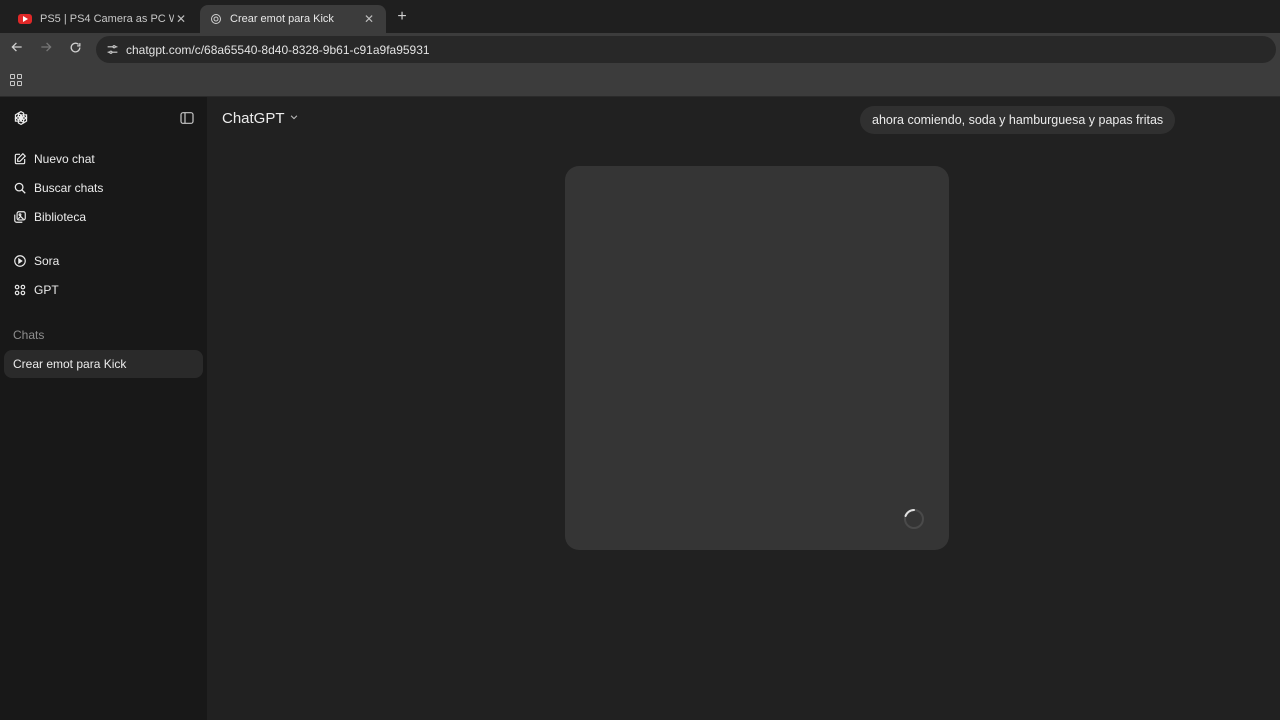 This screenshot has width=1280, height=720. Describe the element at coordinates (640, 81) in the screenshot. I see `bookmarks-bar` at that location.